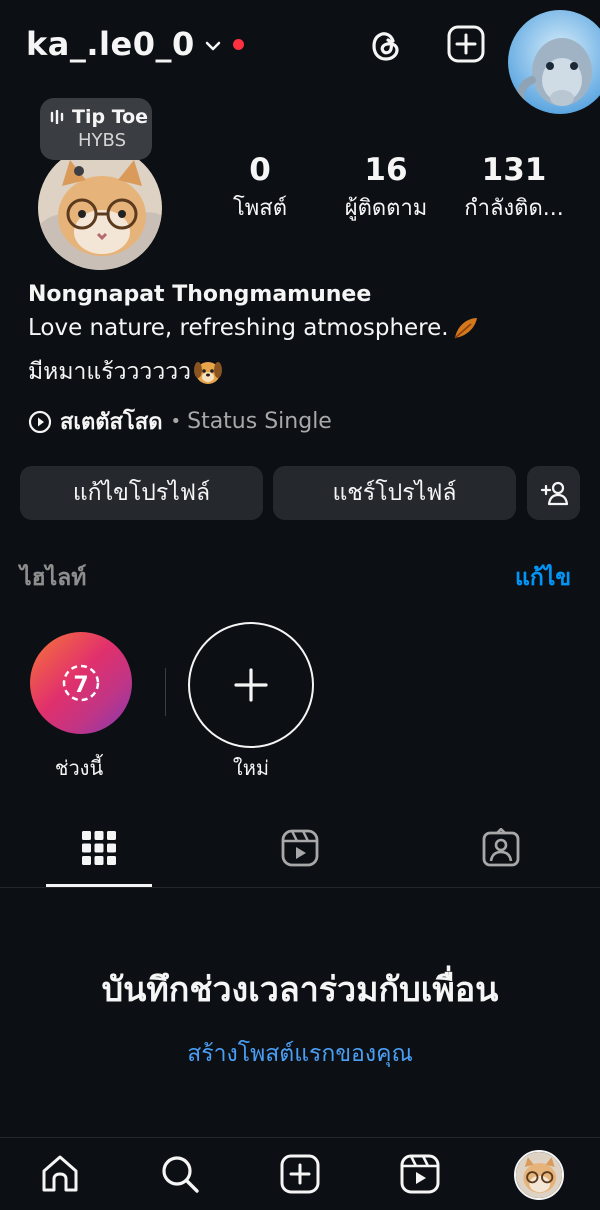  What do you see at coordinates (238, 328) in the screenshot?
I see `bio-text: Love nature, refreshing atmosphere.` at bounding box center [238, 328].